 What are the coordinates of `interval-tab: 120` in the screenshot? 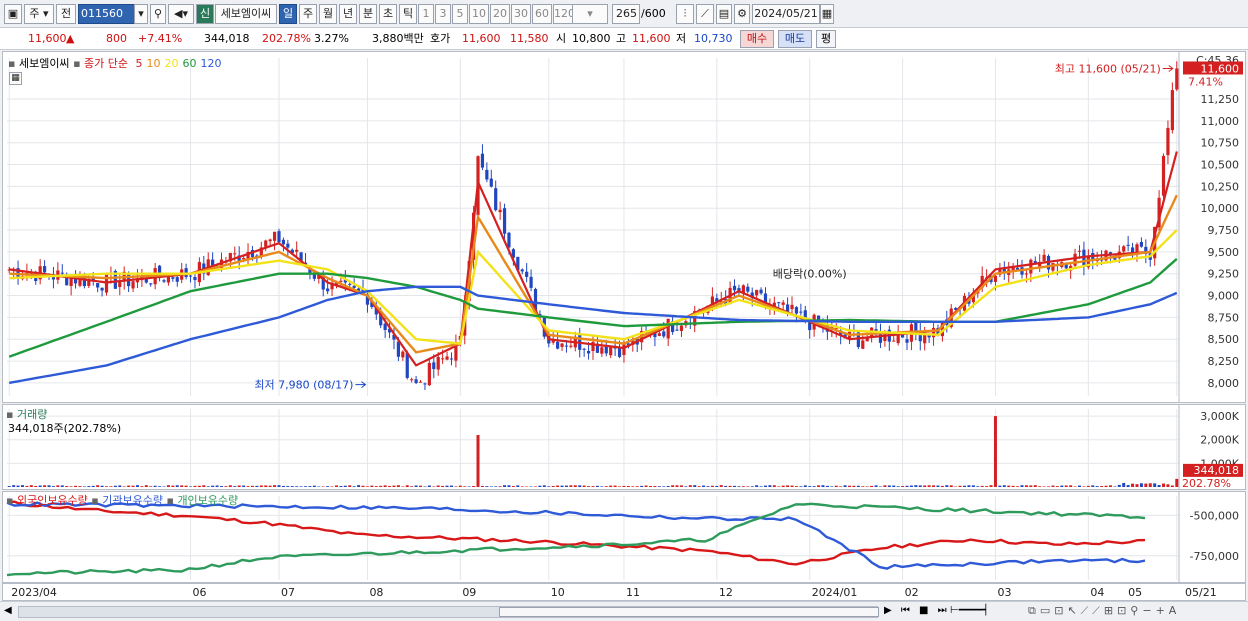 It's located at (564, 14).